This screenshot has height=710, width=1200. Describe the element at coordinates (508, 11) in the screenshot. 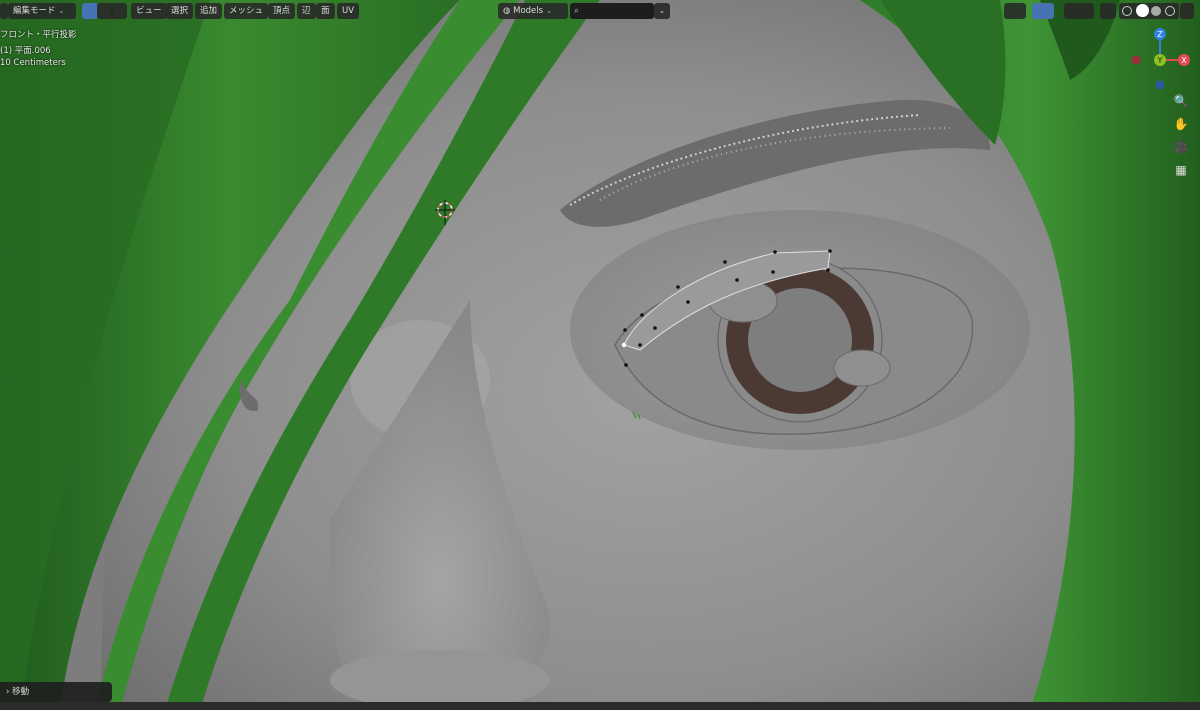

I see `globe-icon: ◍` at that location.